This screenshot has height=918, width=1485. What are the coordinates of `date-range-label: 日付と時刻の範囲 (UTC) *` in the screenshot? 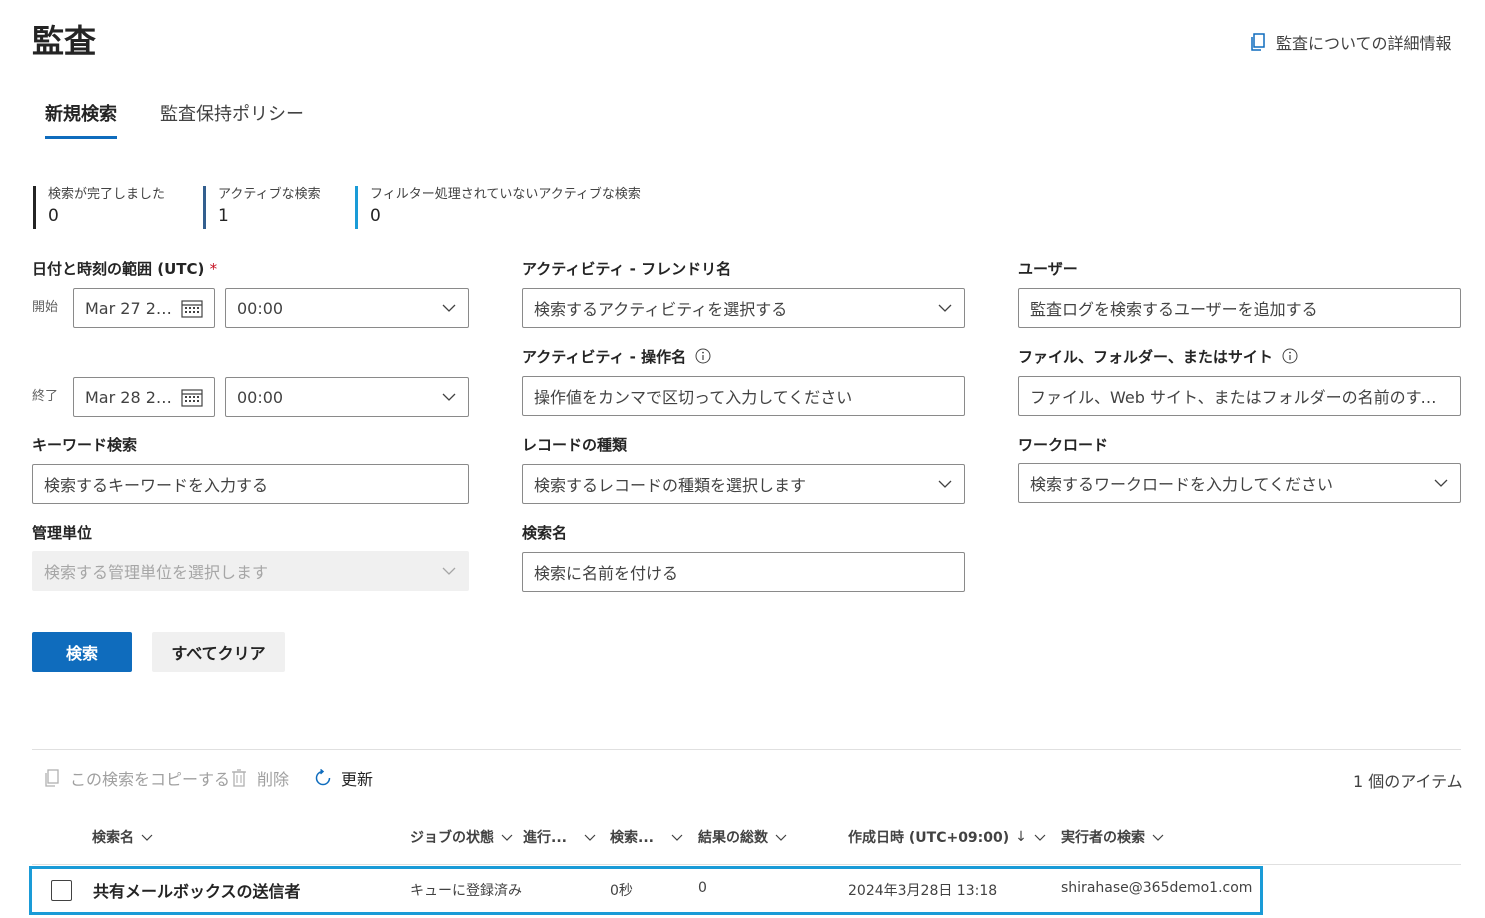 It's located at (124, 268).